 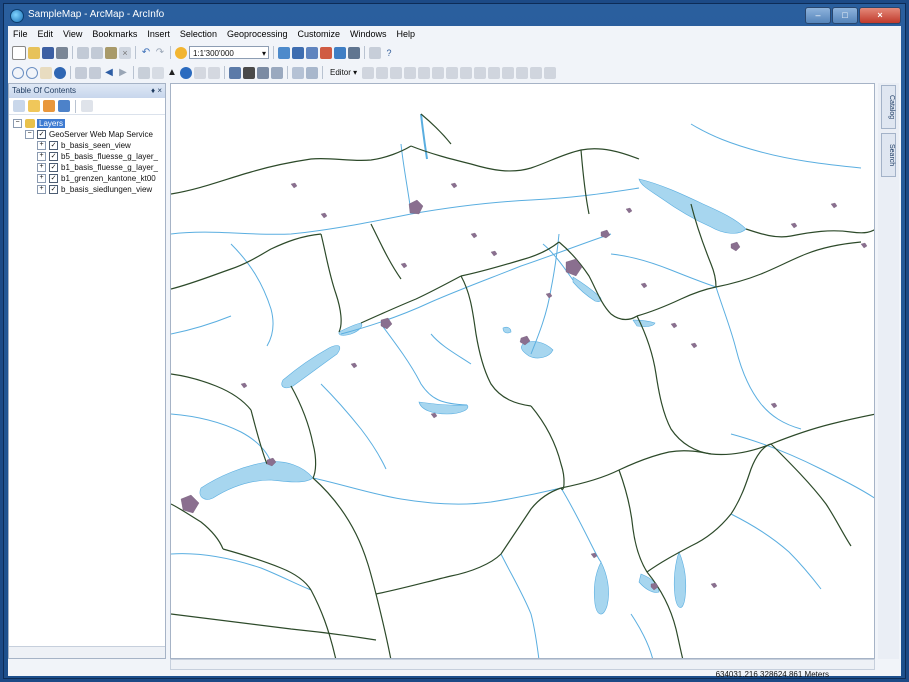 I want to click on menu-insert: Insert, so click(x=158, y=34).